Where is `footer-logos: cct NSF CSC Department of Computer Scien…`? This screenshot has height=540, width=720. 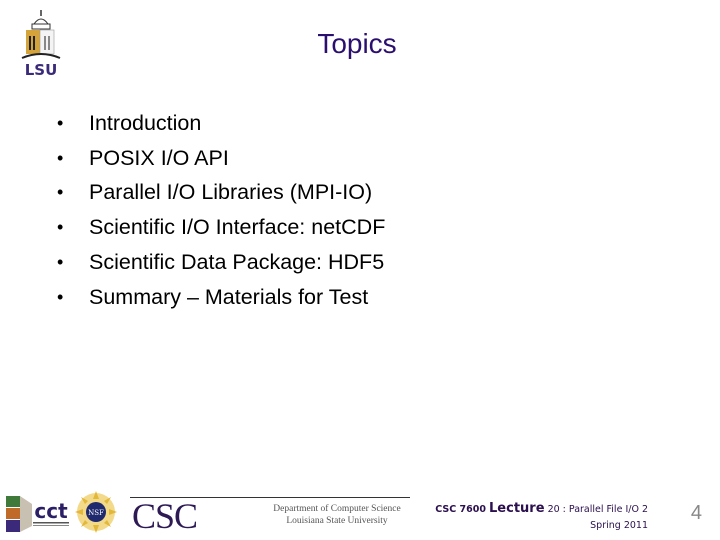
footer-logos: cct NSF CSC Department of Computer Scien… is located at coordinates (214, 512).